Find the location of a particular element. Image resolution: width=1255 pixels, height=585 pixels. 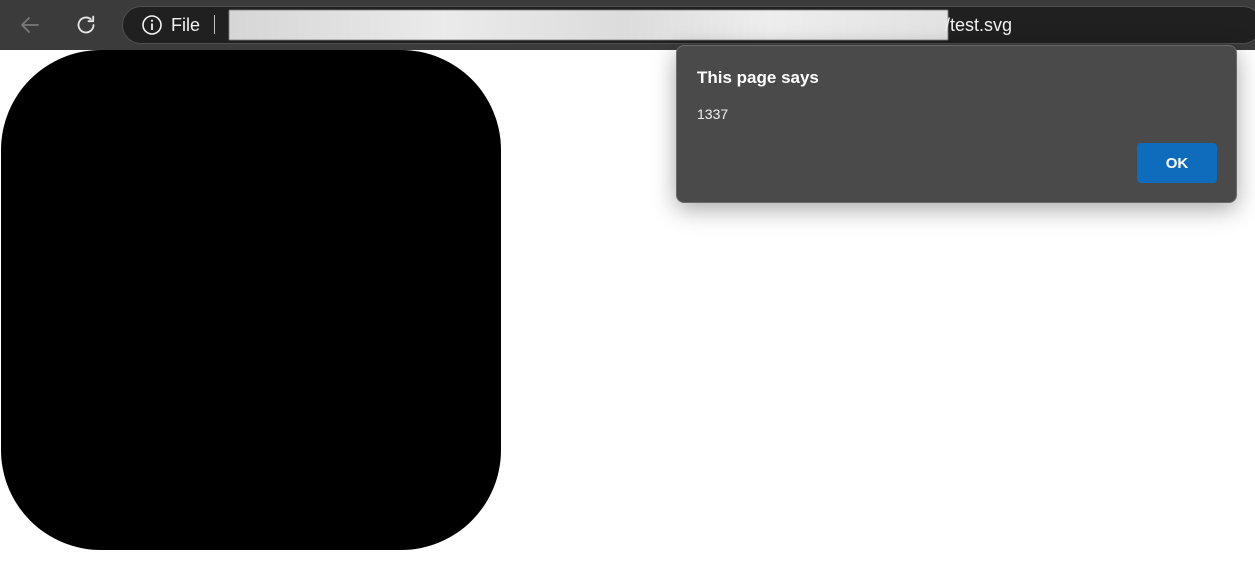

scheme-label: File is located at coordinates (186, 24).